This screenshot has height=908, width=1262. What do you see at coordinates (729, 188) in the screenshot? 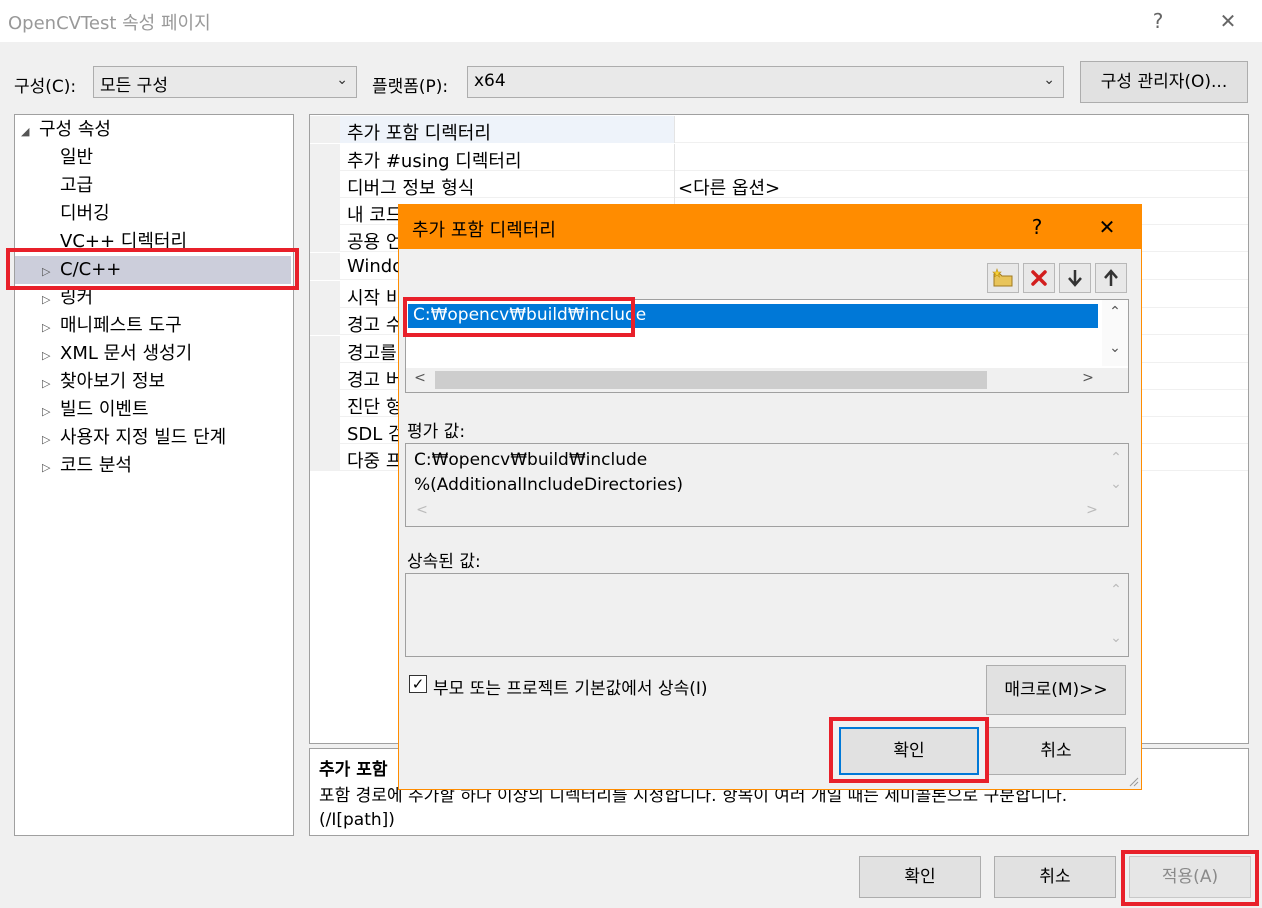
I see `grid-row-value: <다른 옵션>` at bounding box center [729, 188].